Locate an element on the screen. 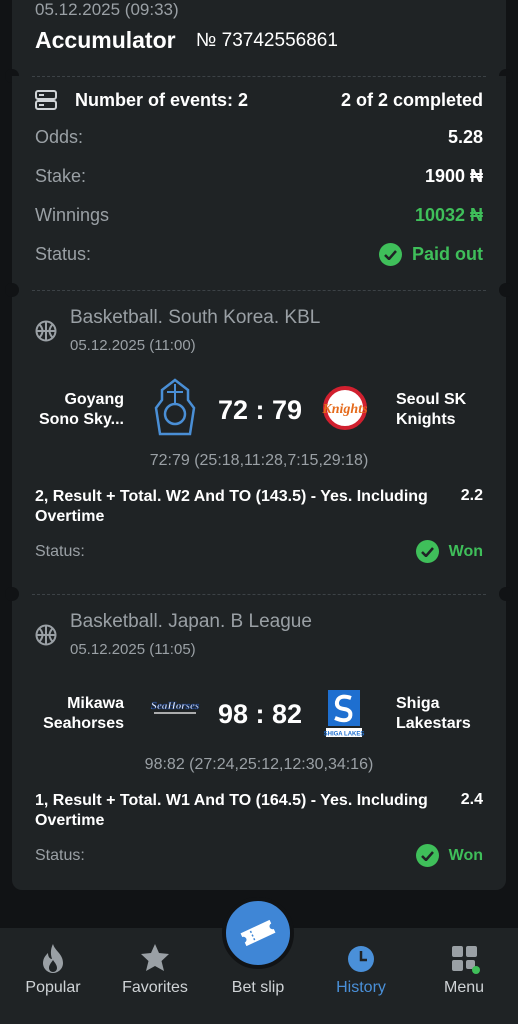 The image size is (518, 1024). winnings-row: Winnings 10032 ₦ is located at coordinates (259, 215).